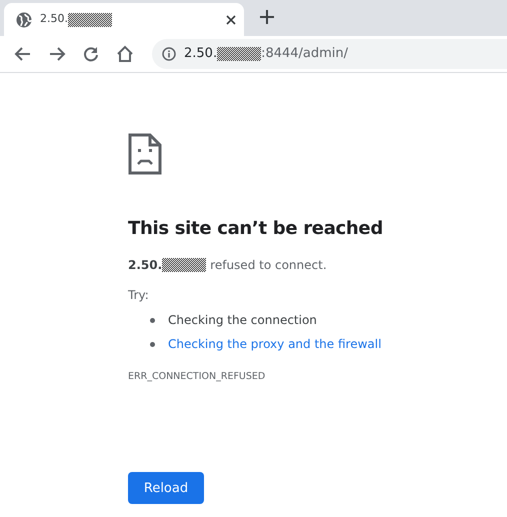 Image resolution: width=507 pixels, height=517 pixels. I want to click on reload-button: Reload, so click(166, 488).